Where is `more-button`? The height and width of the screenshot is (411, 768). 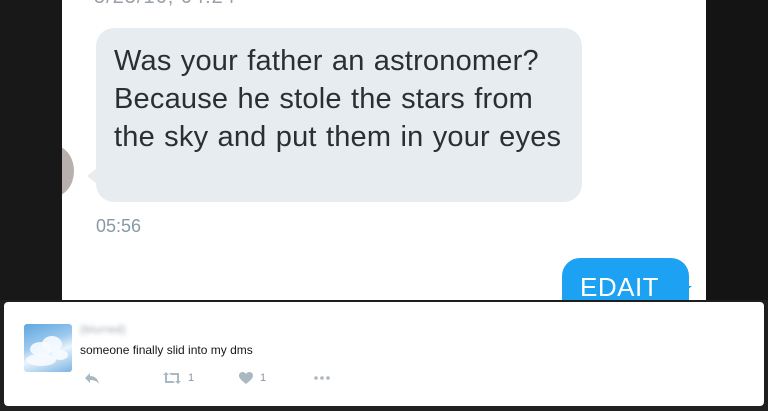
more-button is located at coordinates (322, 378).